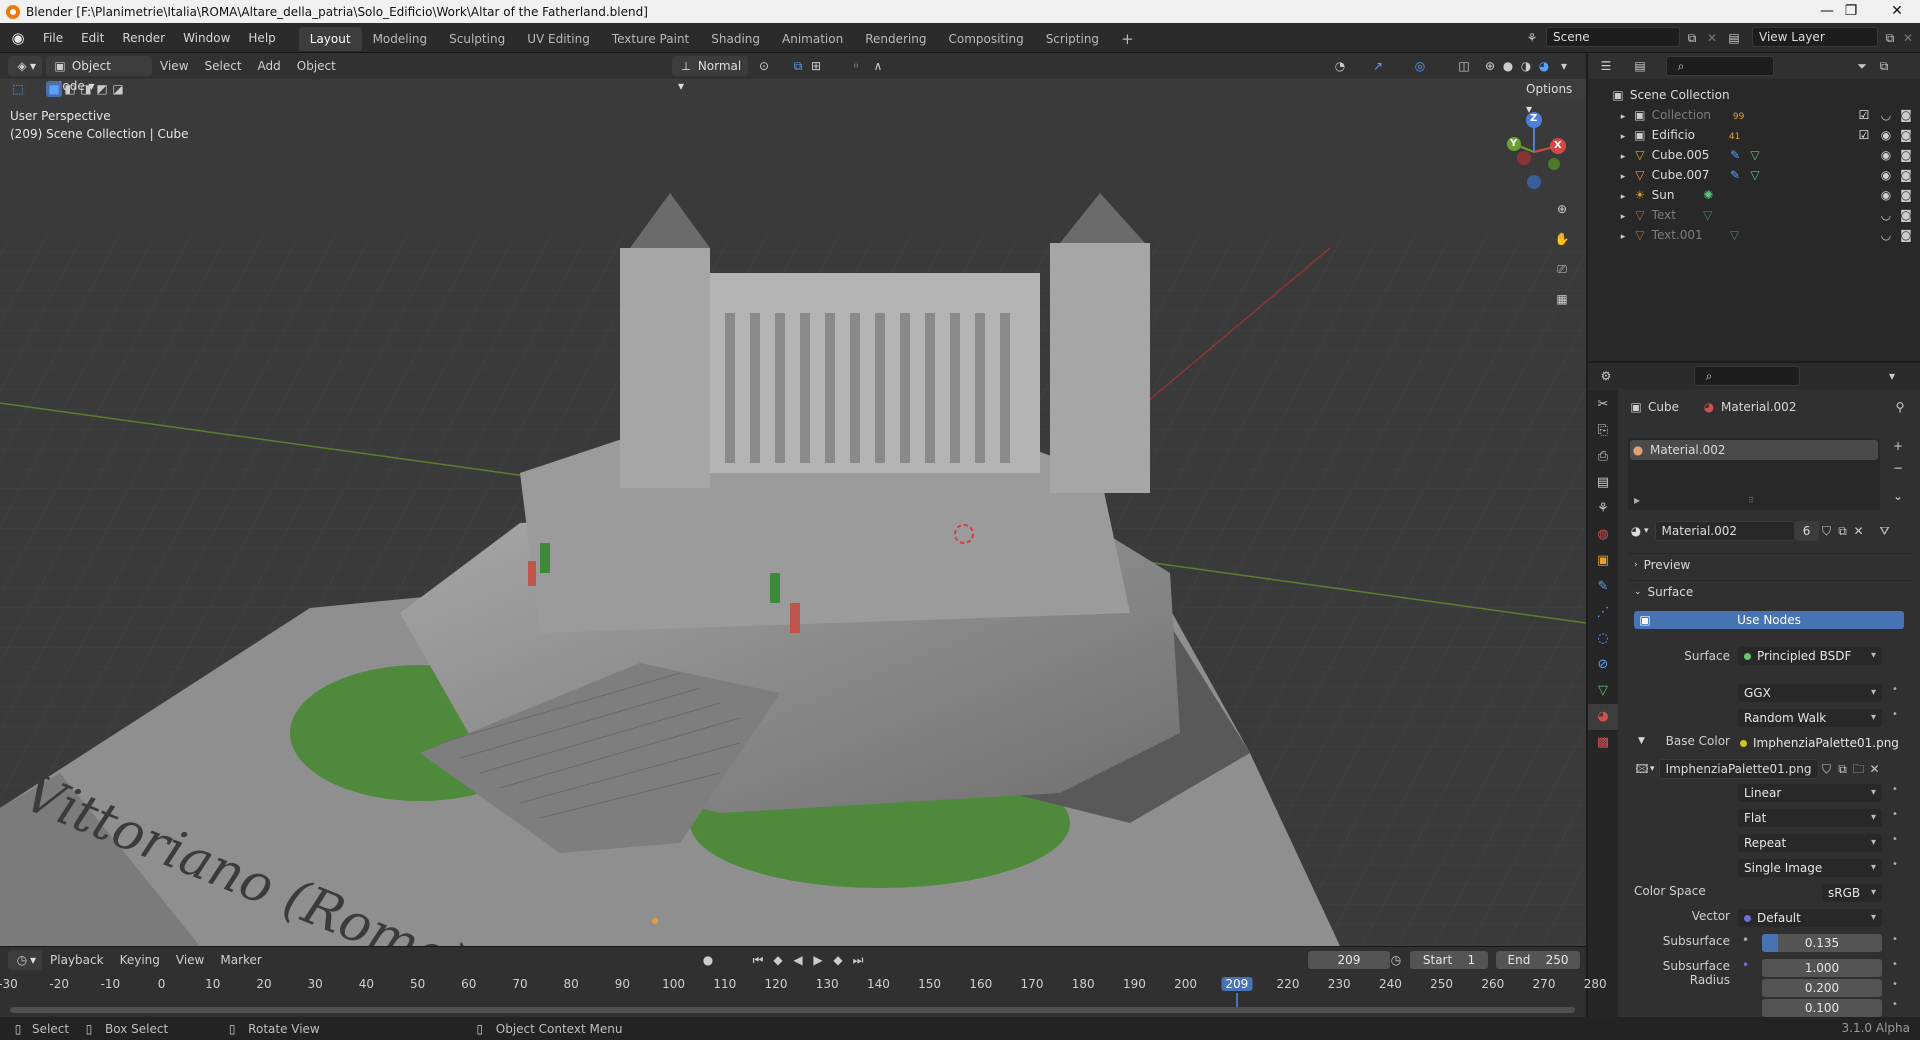  What do you see at coordinates (1819, 743) in the screenshot?
I see `base-color-link: ImphenziaPalette01.png` at bounding box center [1819, 743].